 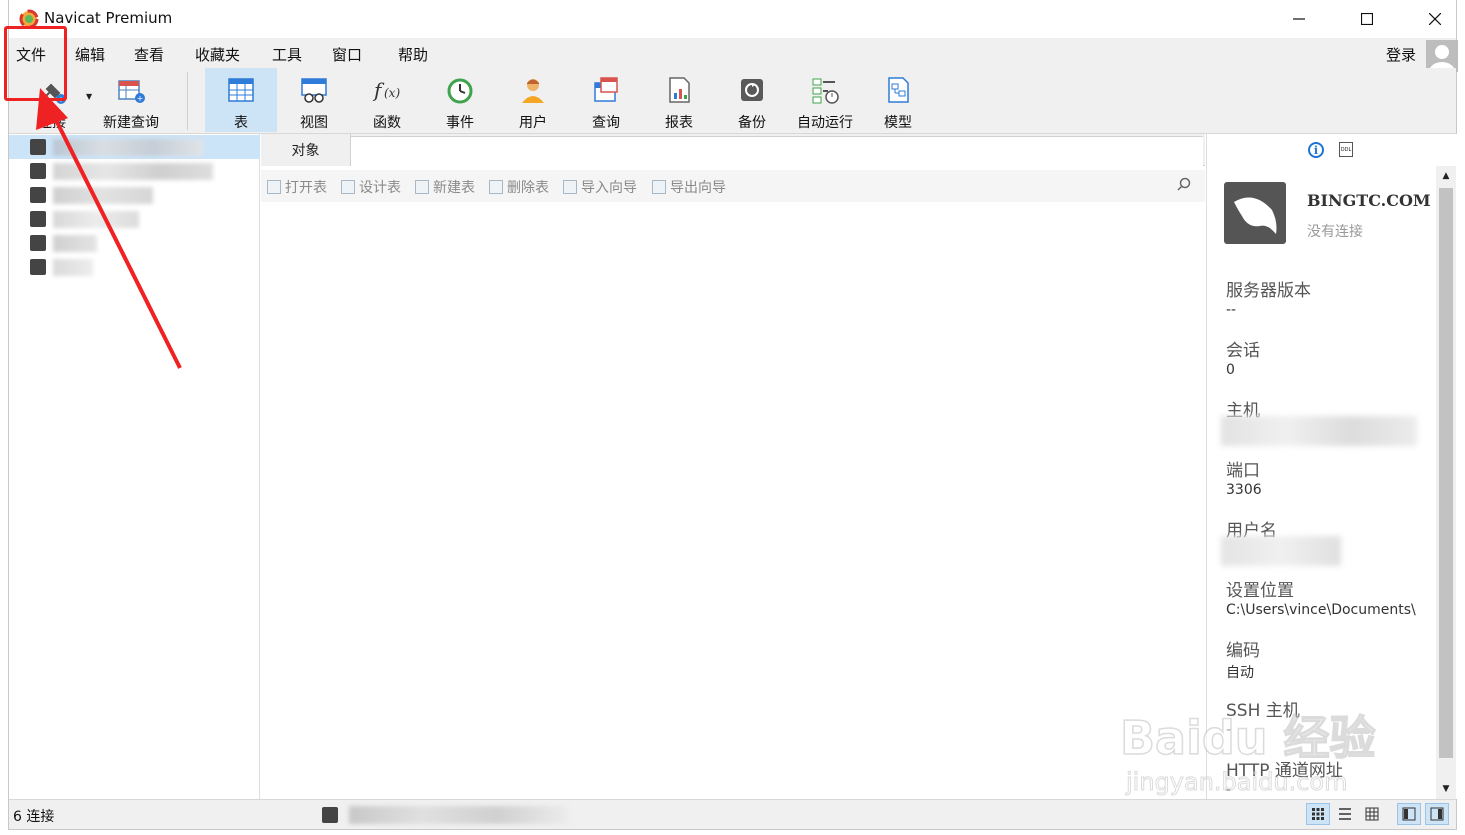 I want to click on import-wizard-label: 导入向导, so click(x=609, y=188).